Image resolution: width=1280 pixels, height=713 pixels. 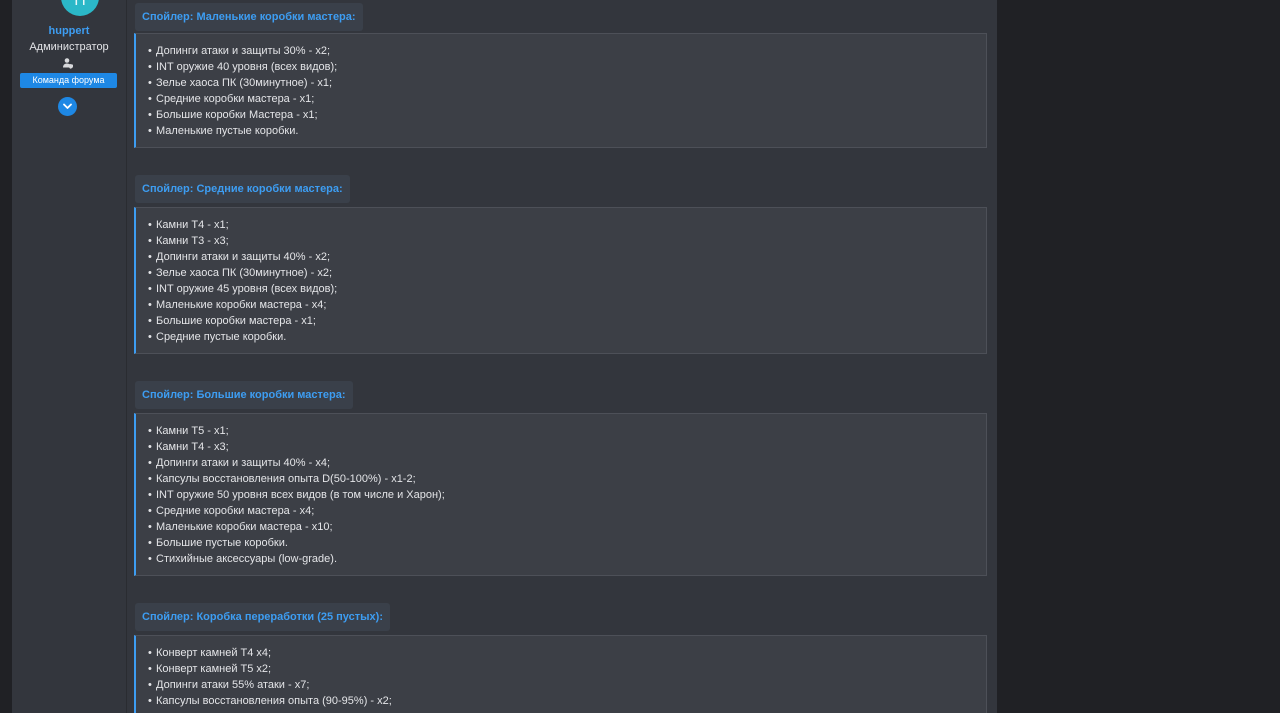 What do you see at coordinates (567, 257) in the screenshot?
I see `list-item: Допинги атаки и защиты 40% - х2;` at bounding box center [567, 257].